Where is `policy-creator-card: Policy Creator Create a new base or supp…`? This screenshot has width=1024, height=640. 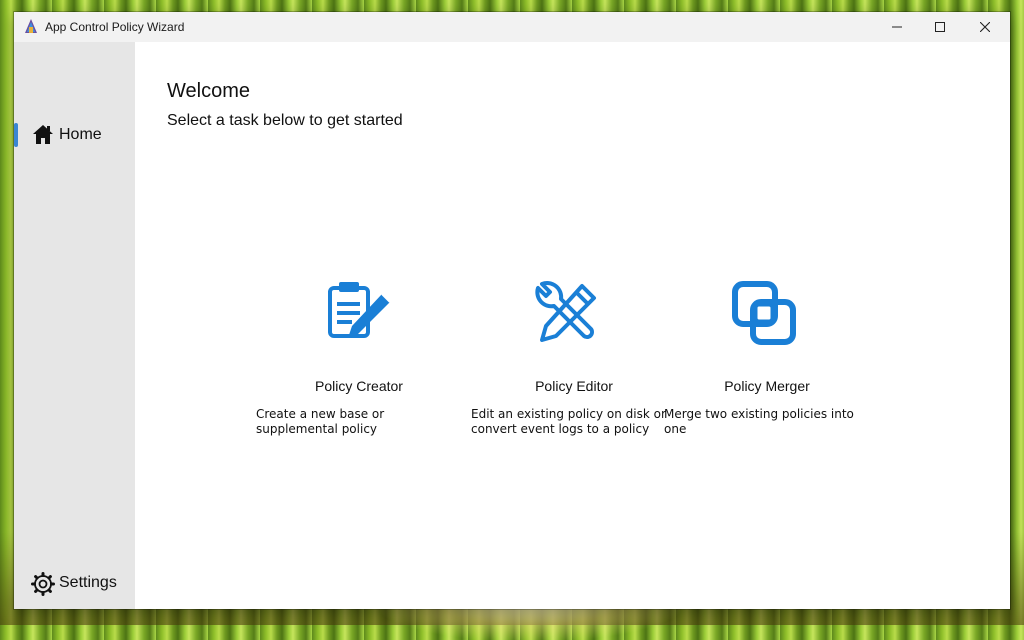
policy-creator-card: Policy Creator Create a new base or supp… is located at coordinates (359, 358).